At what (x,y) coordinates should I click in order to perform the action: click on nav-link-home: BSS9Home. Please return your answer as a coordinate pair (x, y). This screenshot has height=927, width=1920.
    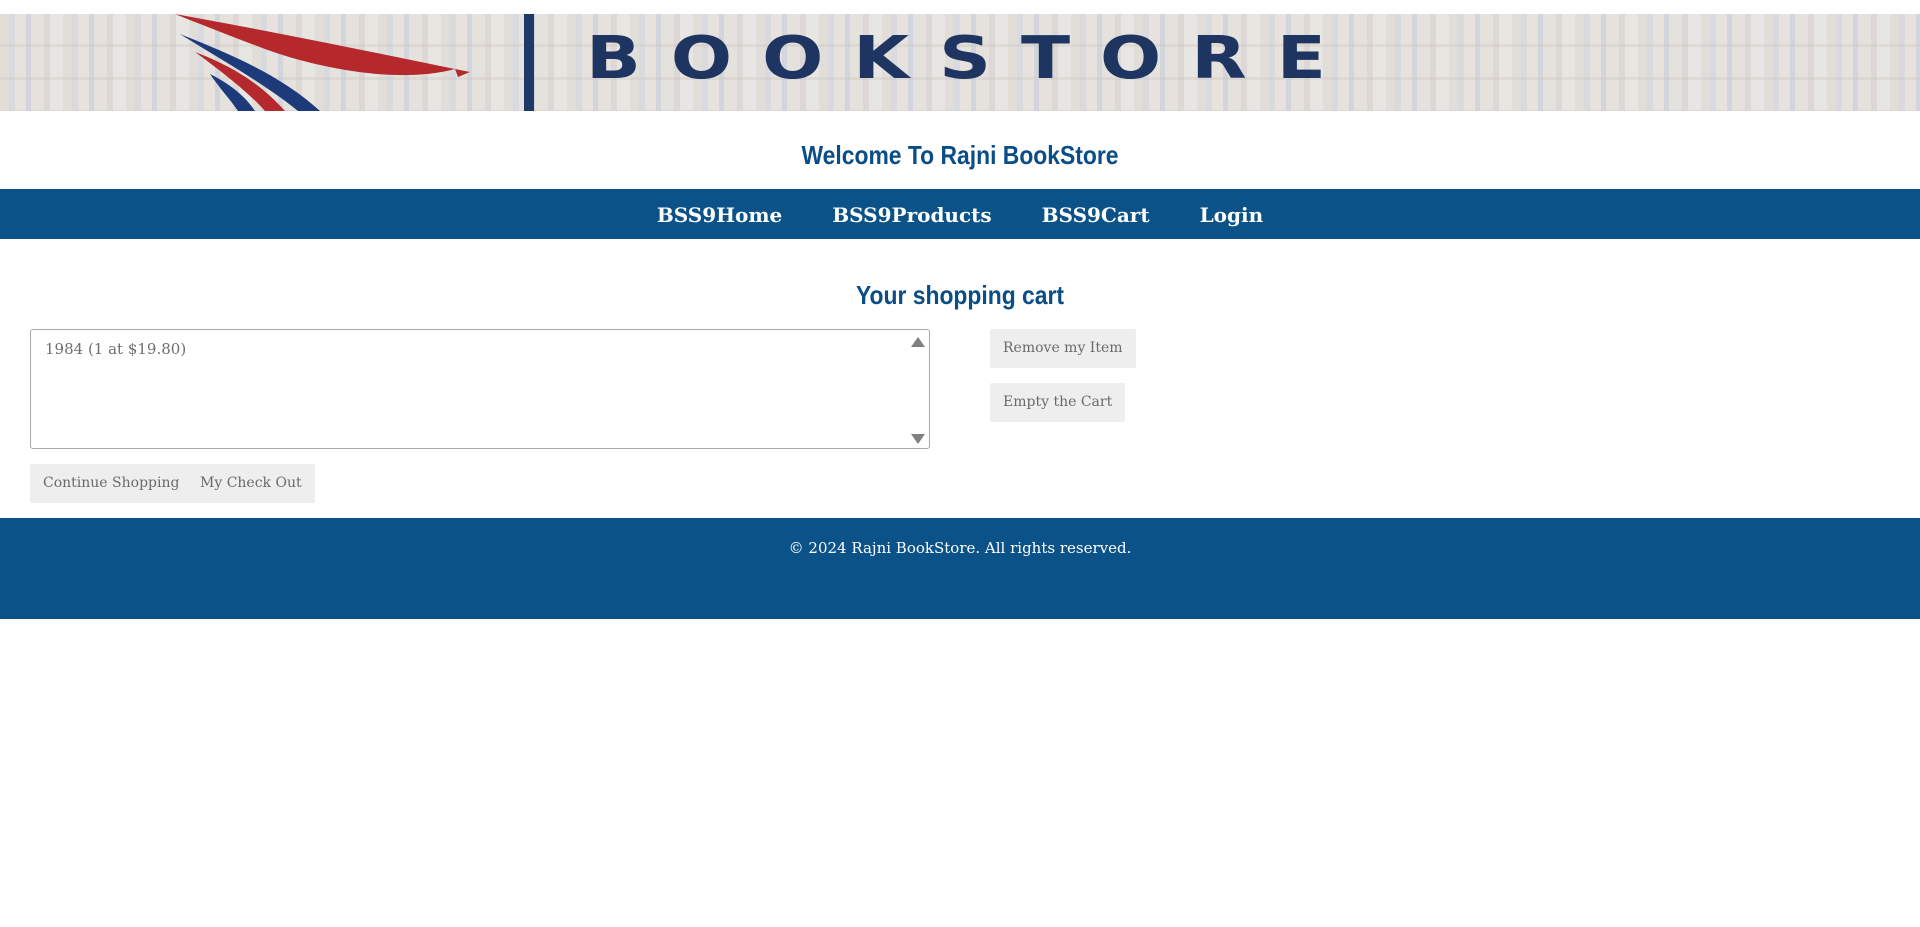
    Looking at the image, I should click on (719, 215).